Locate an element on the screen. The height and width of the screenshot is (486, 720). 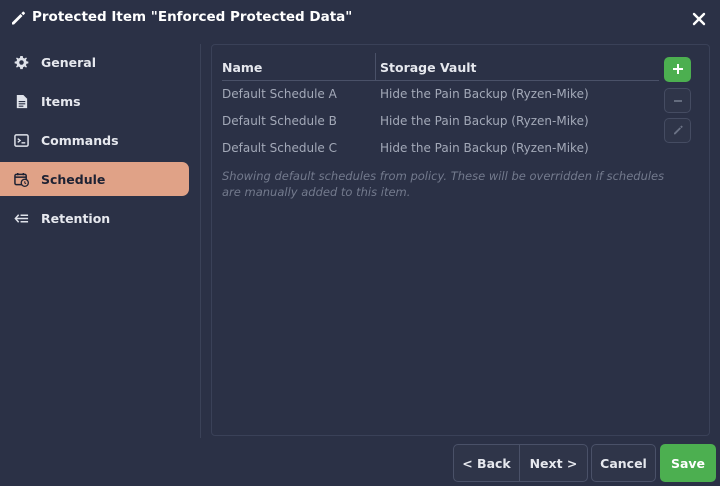
close-icon is located at coordinates (699, 19).